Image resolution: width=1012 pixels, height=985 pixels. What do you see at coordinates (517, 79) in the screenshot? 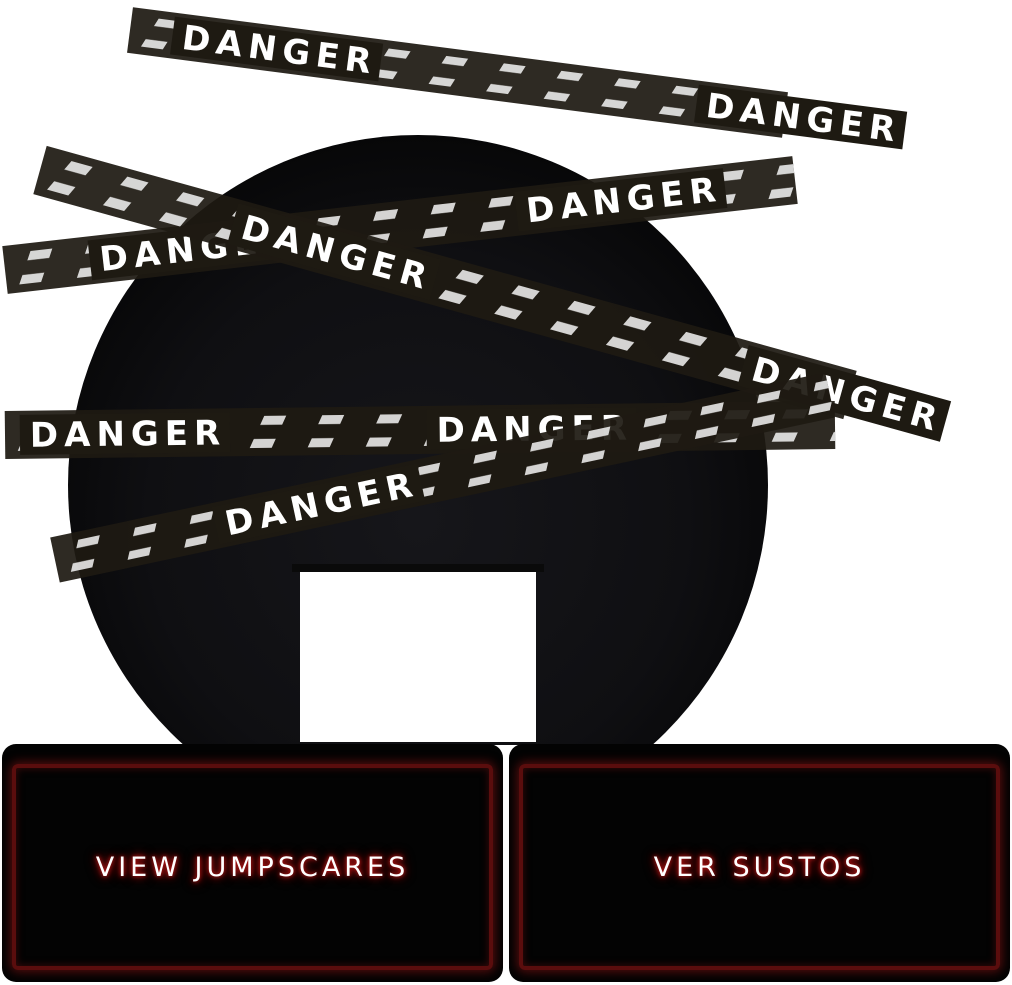
I see `danger-tape: DANGERDANGER` at bounding box center [517, 79].